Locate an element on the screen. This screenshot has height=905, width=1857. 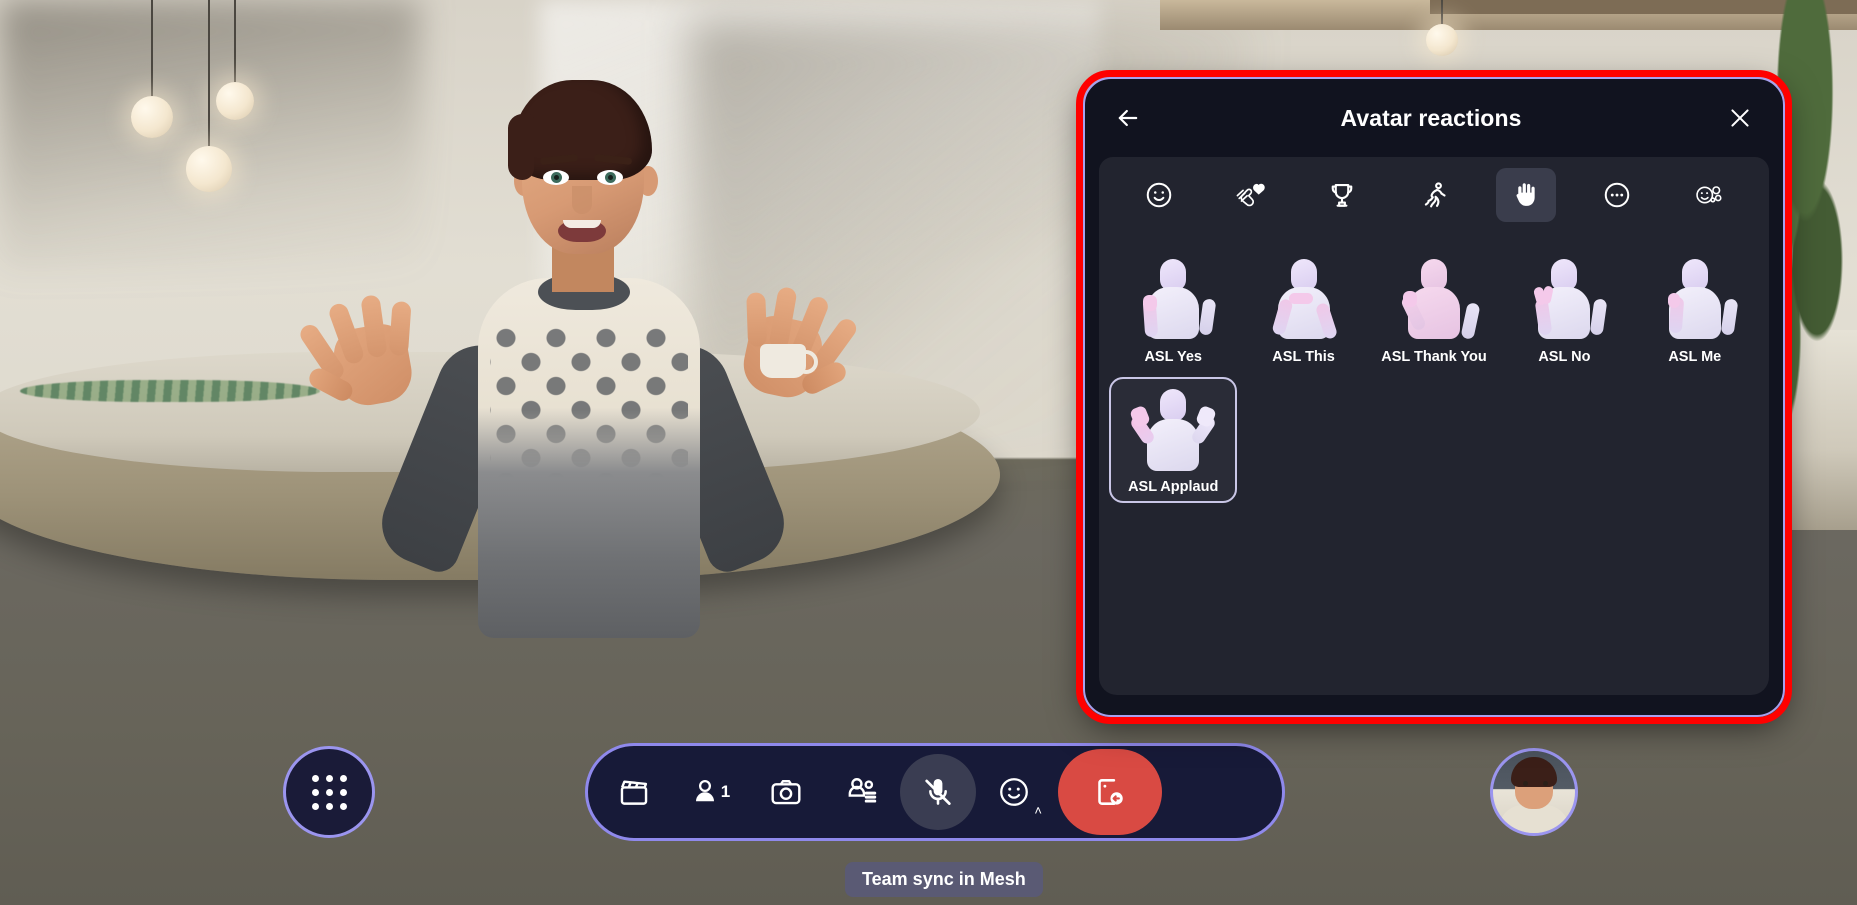
reaction-label: ASL Yes is located at coordinates (1173, 357).